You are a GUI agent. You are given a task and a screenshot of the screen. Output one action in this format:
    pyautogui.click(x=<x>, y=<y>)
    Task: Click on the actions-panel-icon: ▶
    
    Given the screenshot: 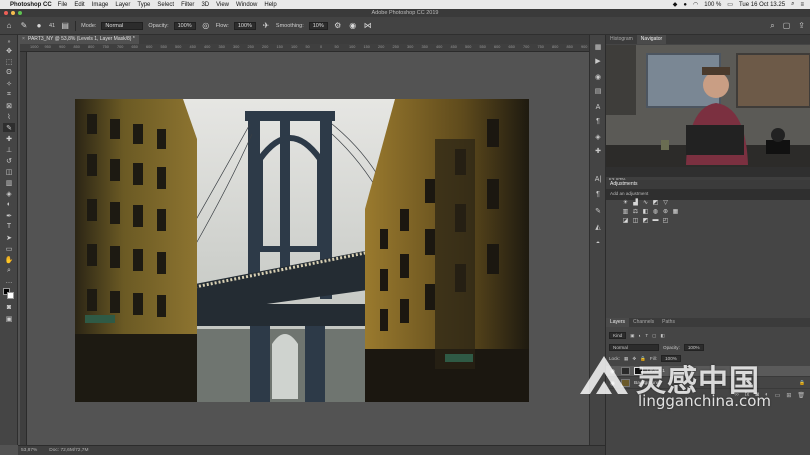 What is the action you would take?
    pyautogui.click(x=598, y=61)
    